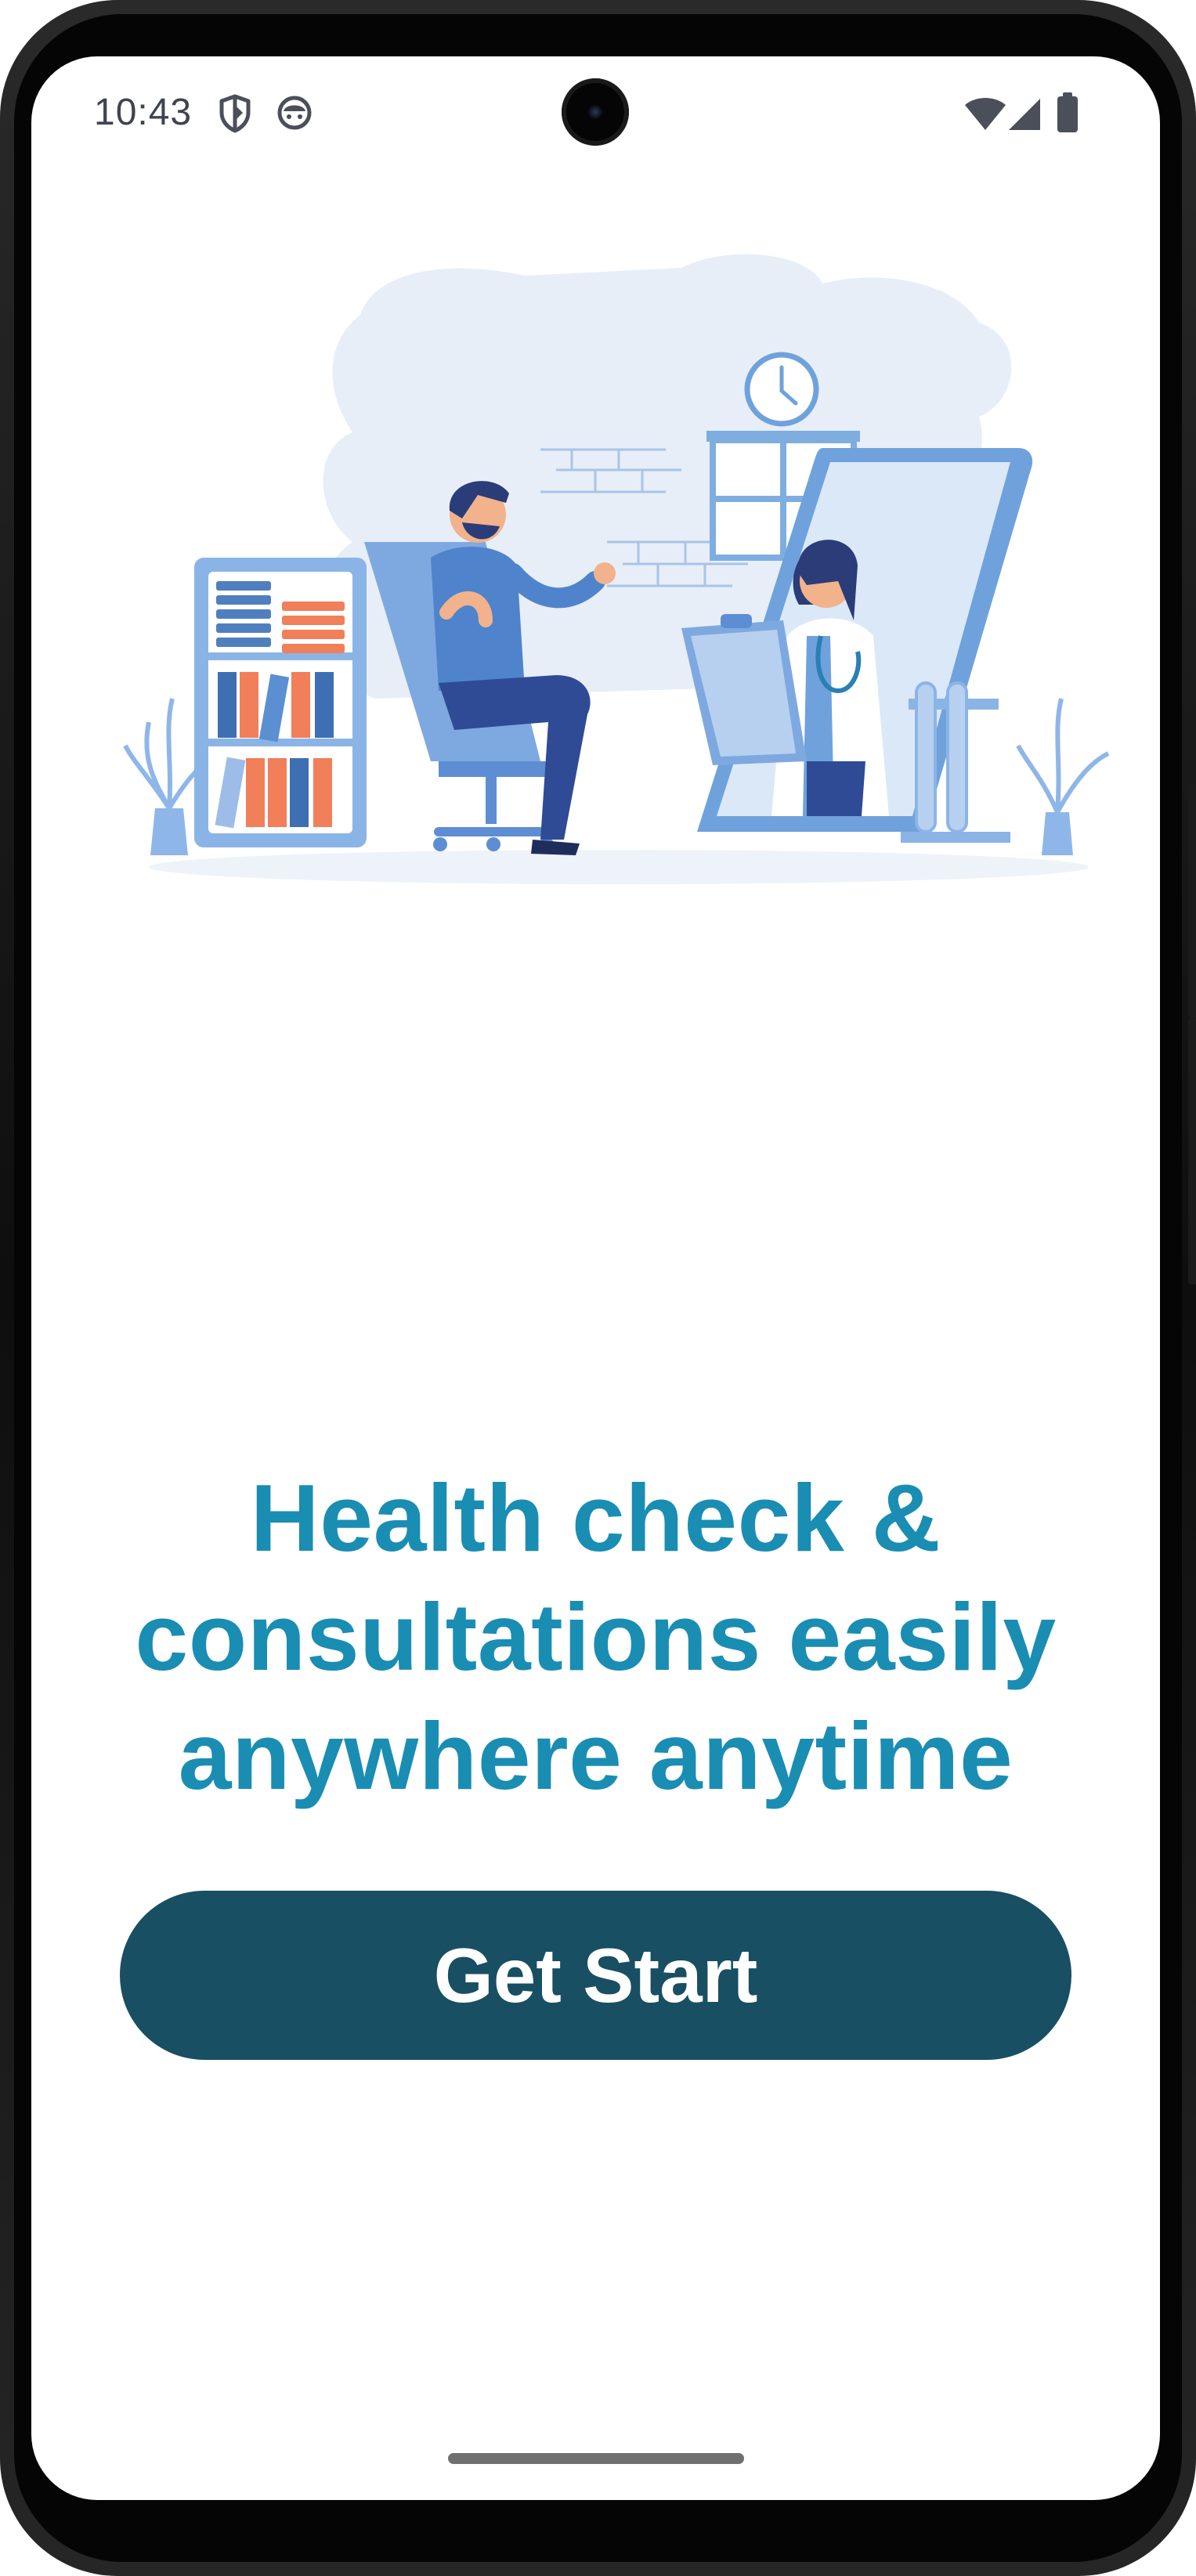 This screenshot has height=2576, width=1196. What do you see at coordinates (595, 112) in the screenshot?
I see `front-camera` at bounding box center [595, 112].